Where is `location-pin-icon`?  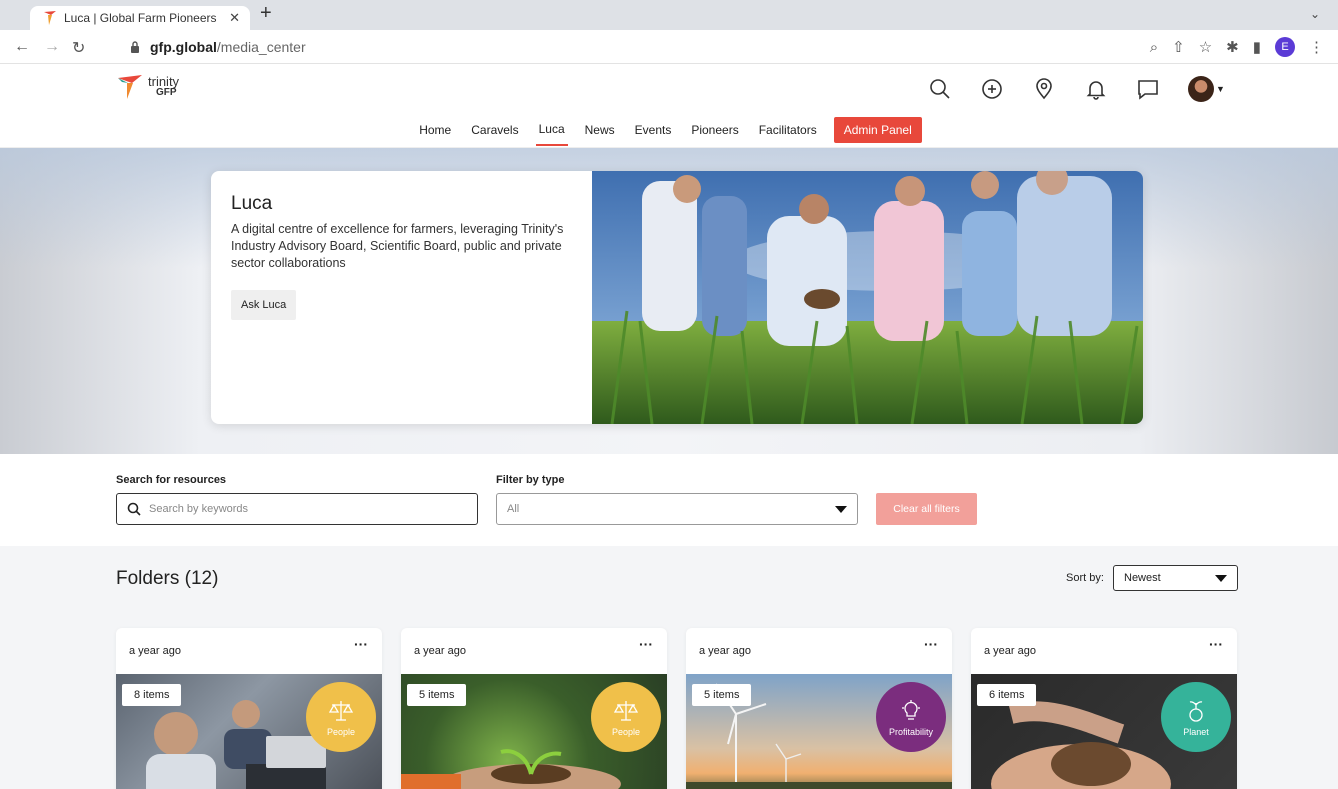
location-pin-icon is located at coordinates (1044, 89).